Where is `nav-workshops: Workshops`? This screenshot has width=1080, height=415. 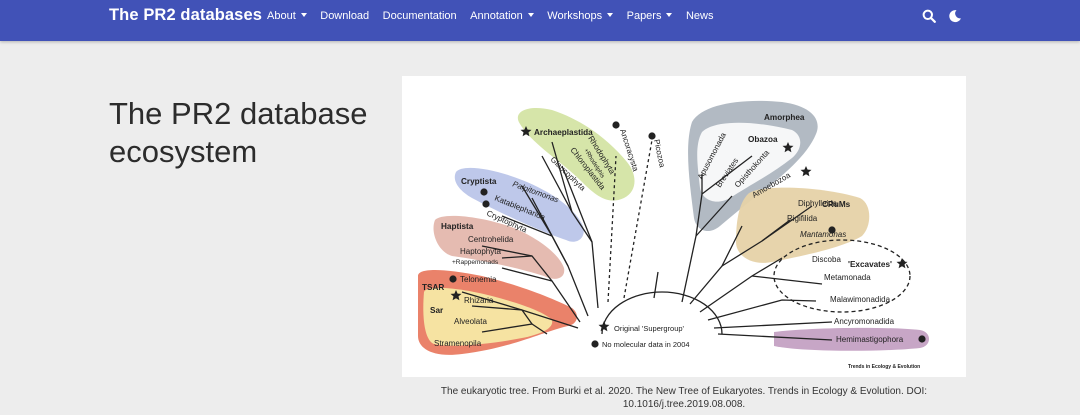 nav-workshops: Workshops is located at coordinates (580, 16).